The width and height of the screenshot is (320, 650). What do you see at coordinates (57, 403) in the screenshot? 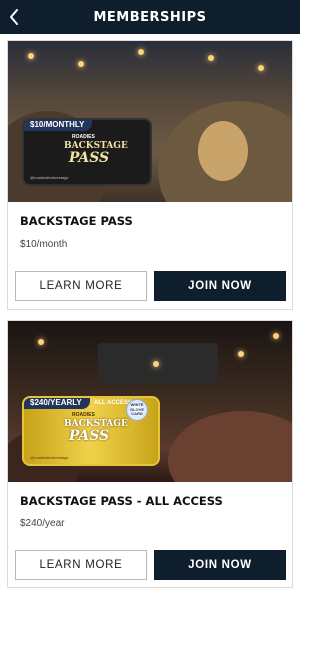
I see `promo-price-tag: $240/YEARLY` at bounding box center [57, 403].